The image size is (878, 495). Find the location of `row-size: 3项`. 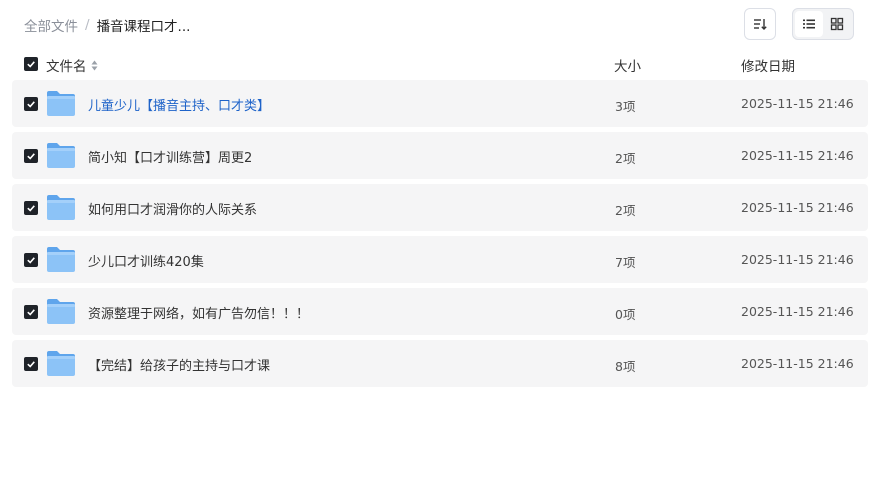

row-size: 3项 is located at coordinates (625, 106).